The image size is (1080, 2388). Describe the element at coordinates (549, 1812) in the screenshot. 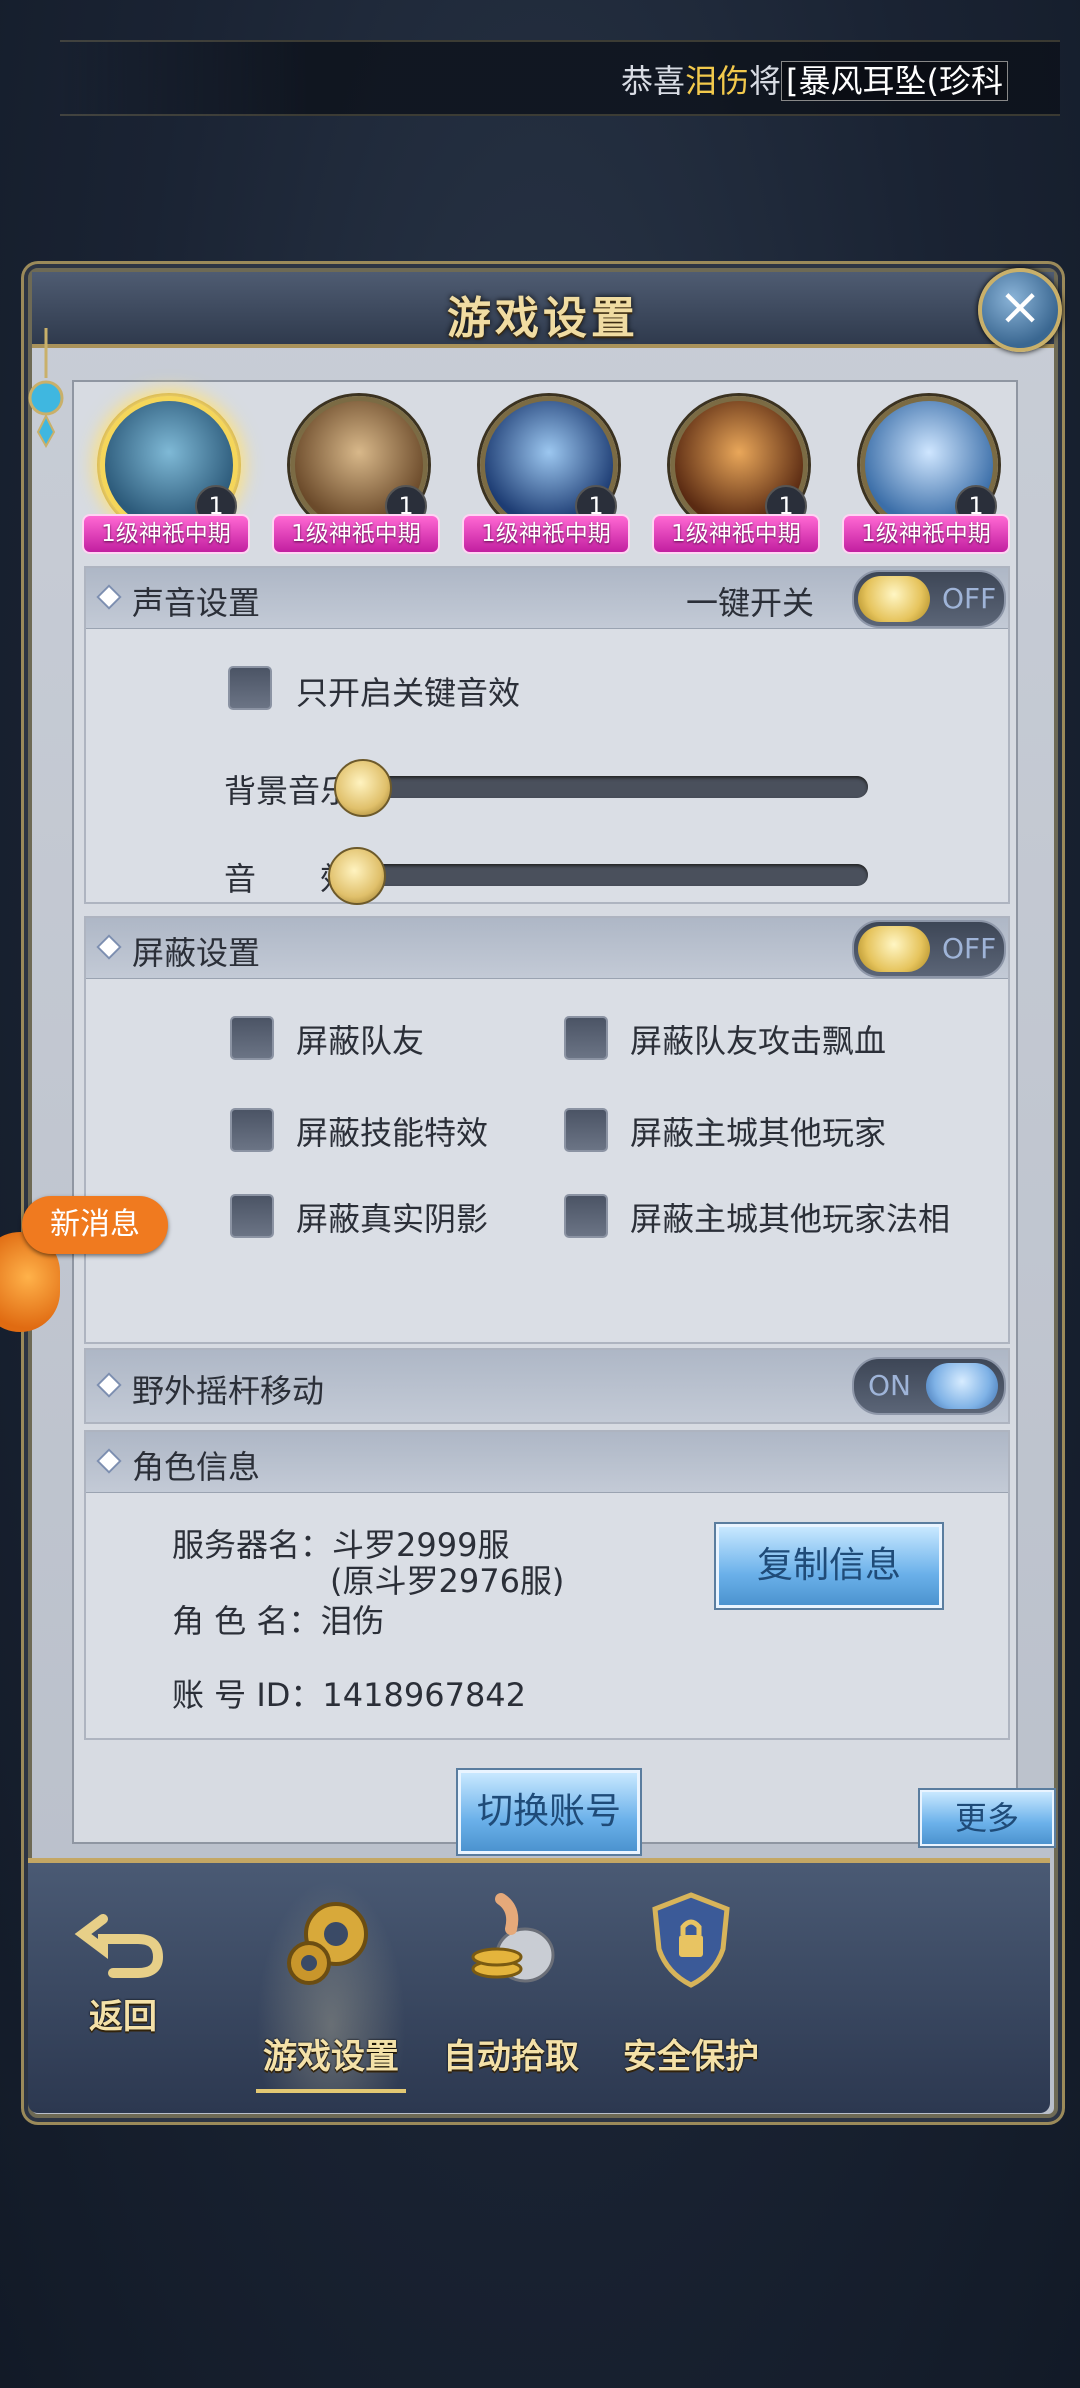

I see `switch-account-button: 切换账号` at that location.